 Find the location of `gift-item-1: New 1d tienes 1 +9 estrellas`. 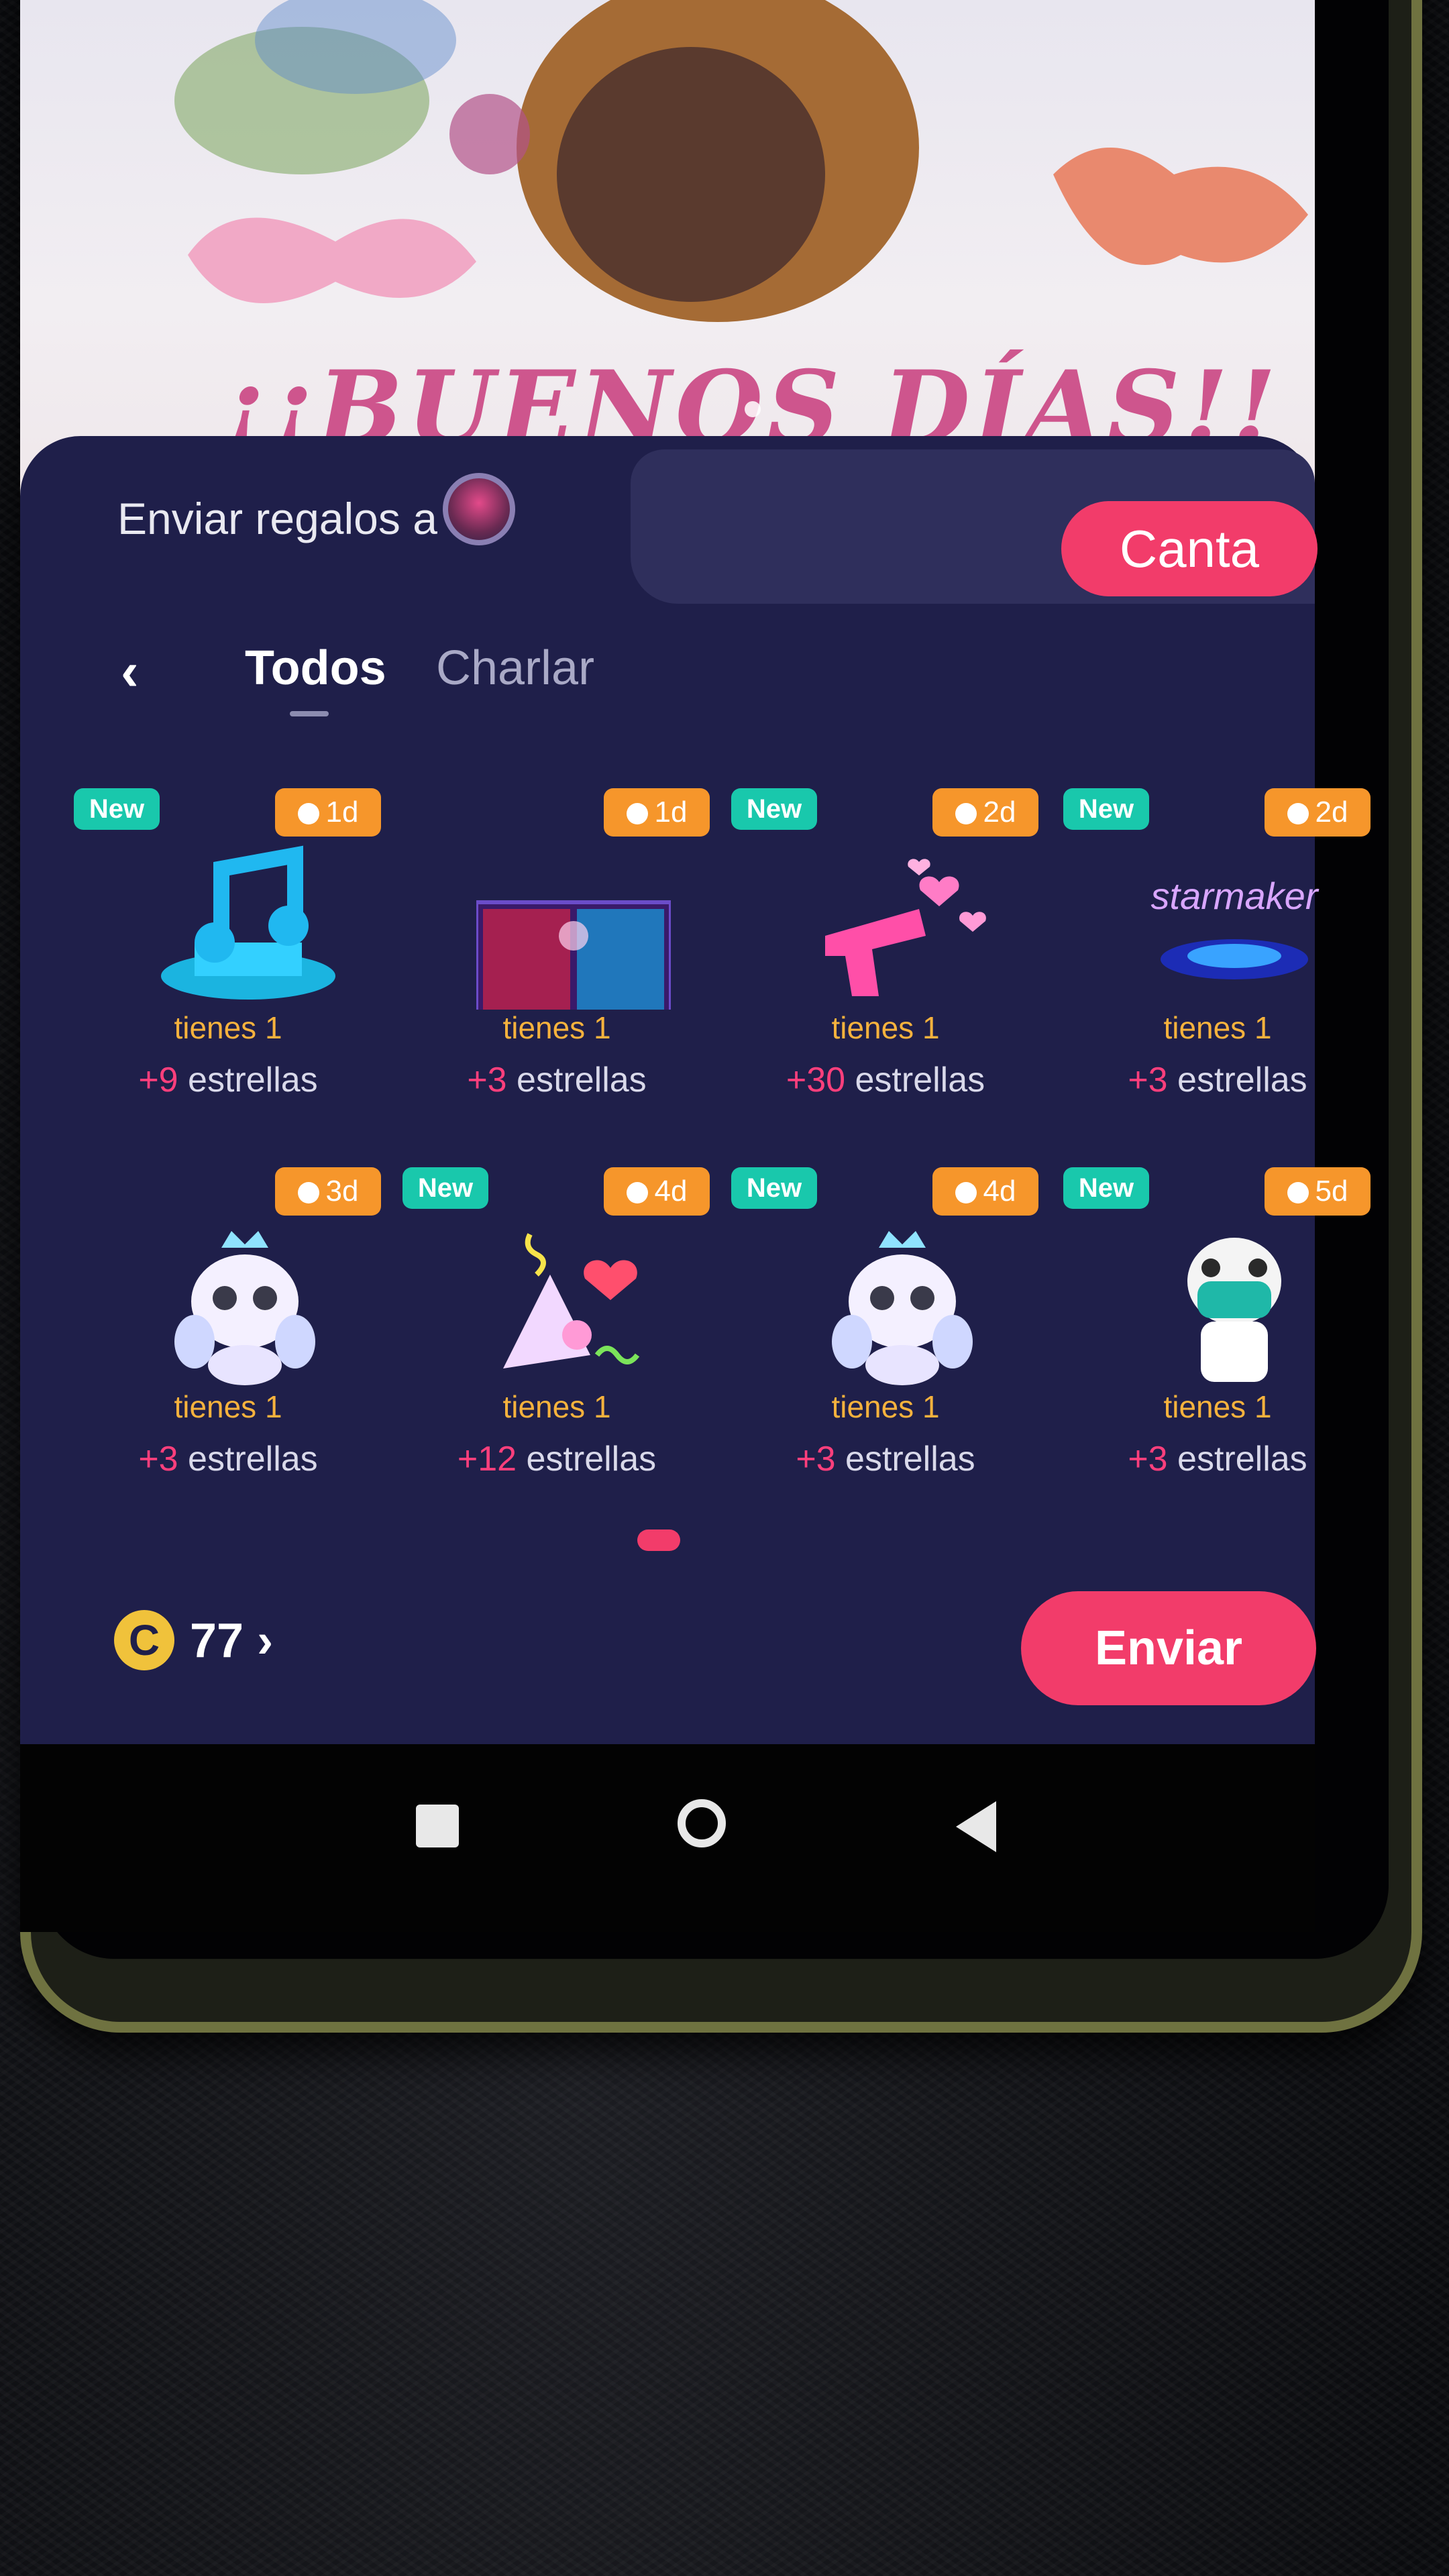

gift-item-1: New 1d tienes 1 +9 estrellas is located at coordinates (235, 976).